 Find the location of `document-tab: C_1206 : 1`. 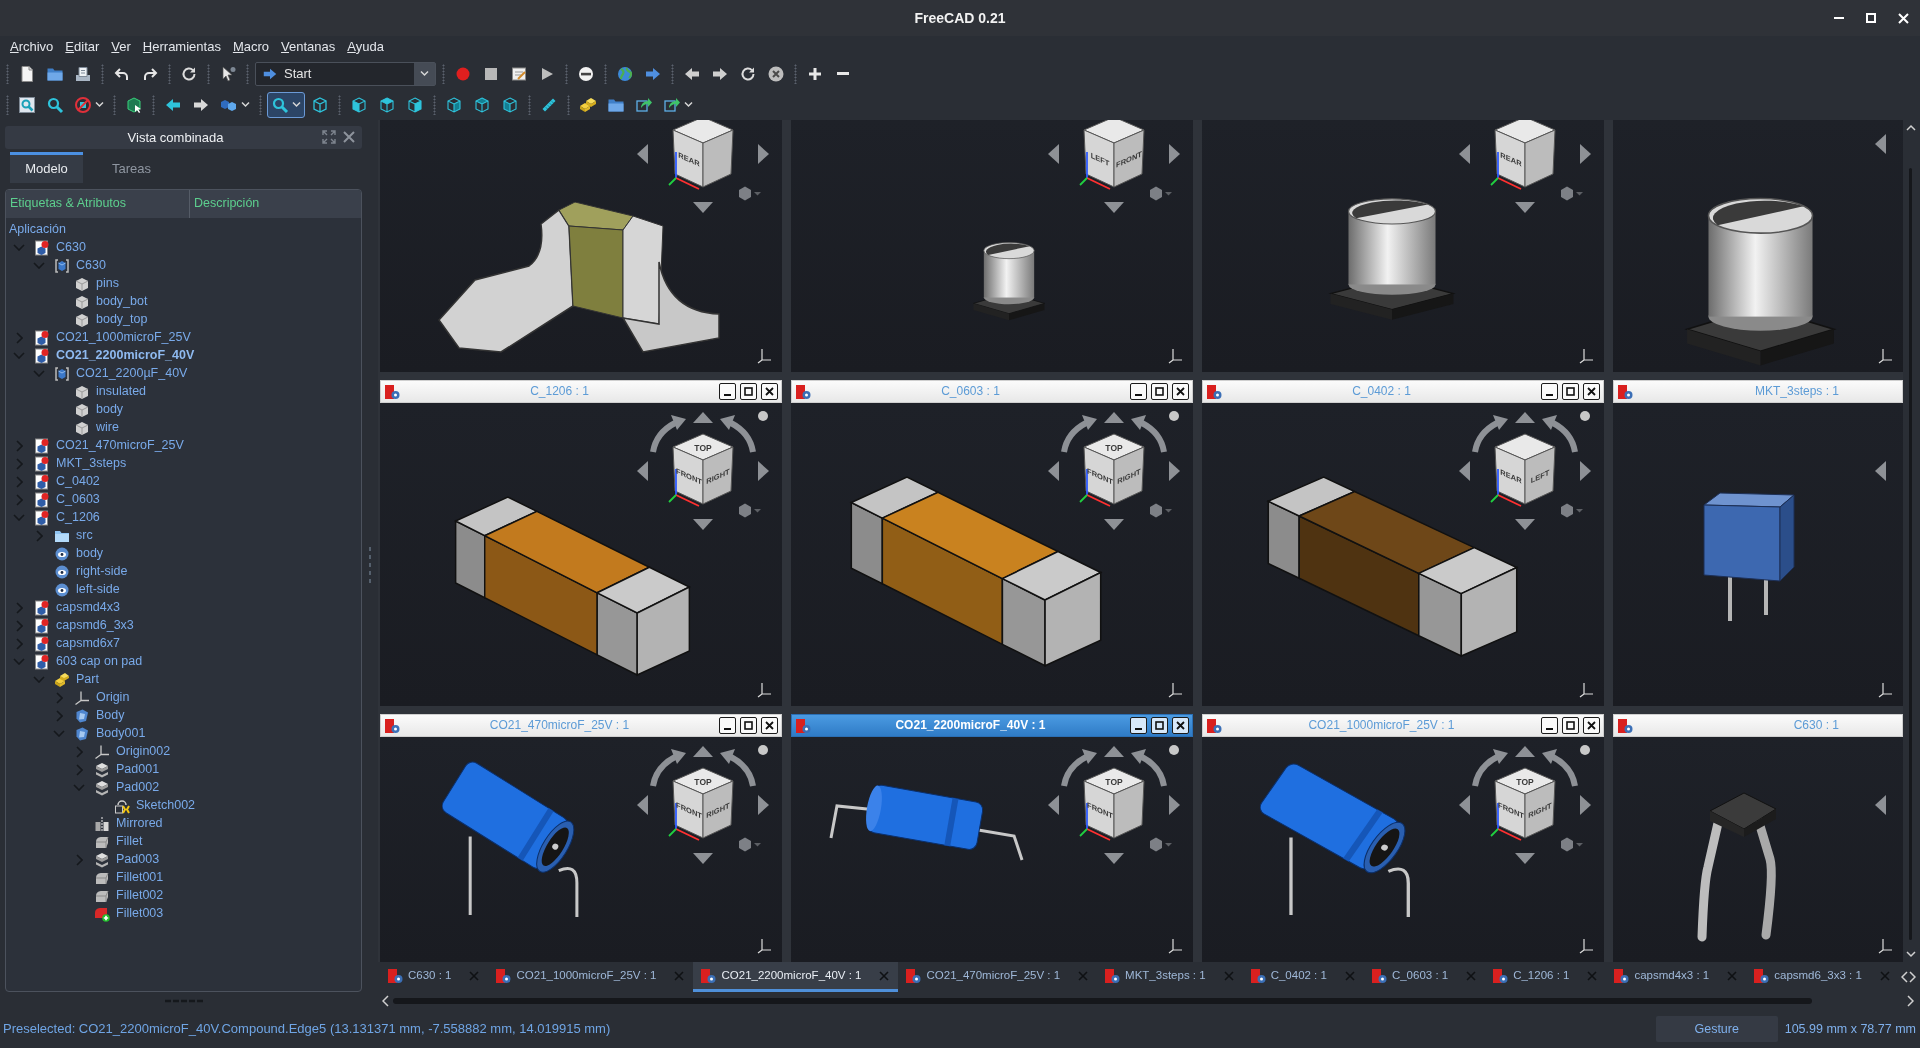

document-tab: C_1206 : 1 is located at coordinates (1546, 977).